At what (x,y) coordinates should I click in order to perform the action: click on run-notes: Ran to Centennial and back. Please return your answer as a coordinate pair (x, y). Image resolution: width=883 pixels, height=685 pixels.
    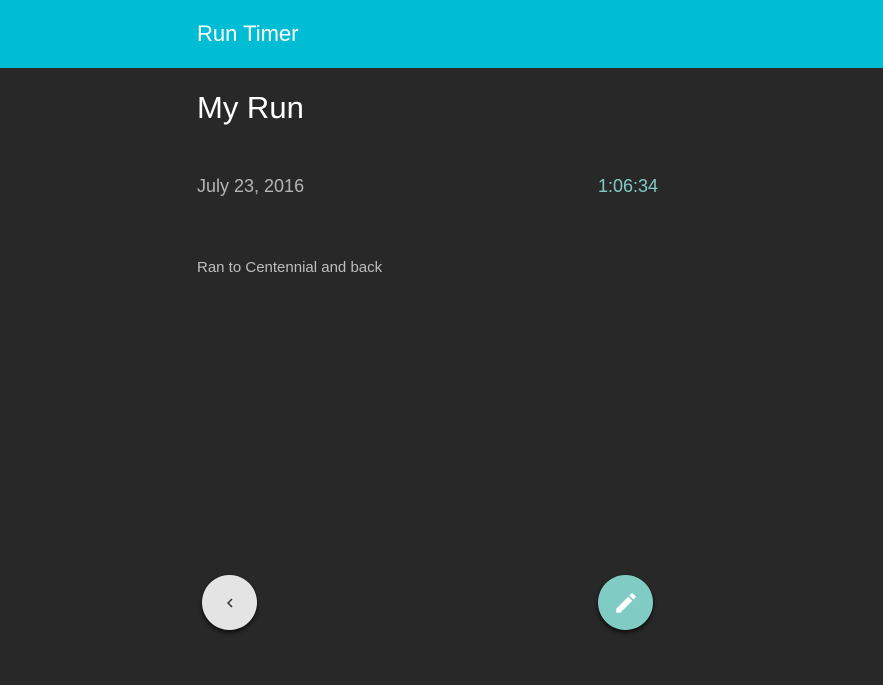
    Looking at the image, I should click on (290, 267).